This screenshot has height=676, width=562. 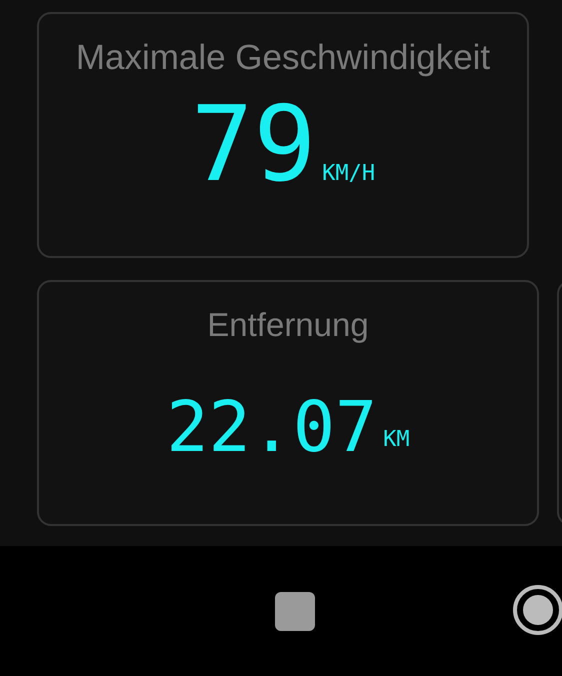 What do you see at coordinates (253, 144) in the screenshot?
I see `reading-value: 79` at bounding box center [253, 144].